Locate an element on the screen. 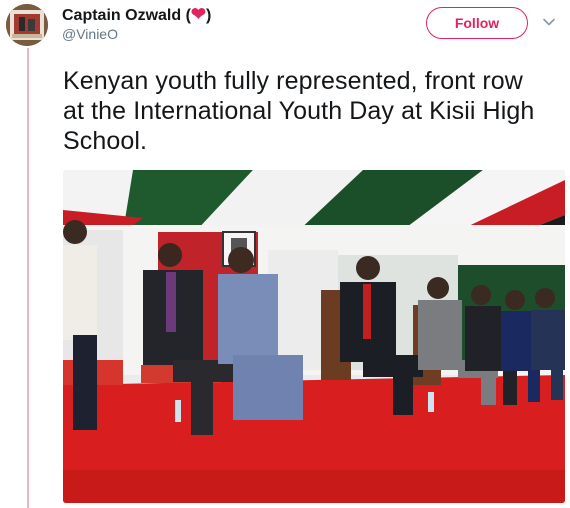 The width and height of the screenshot is (570, 508). heart-icon: ❤ is located at coordinates (198, 14).